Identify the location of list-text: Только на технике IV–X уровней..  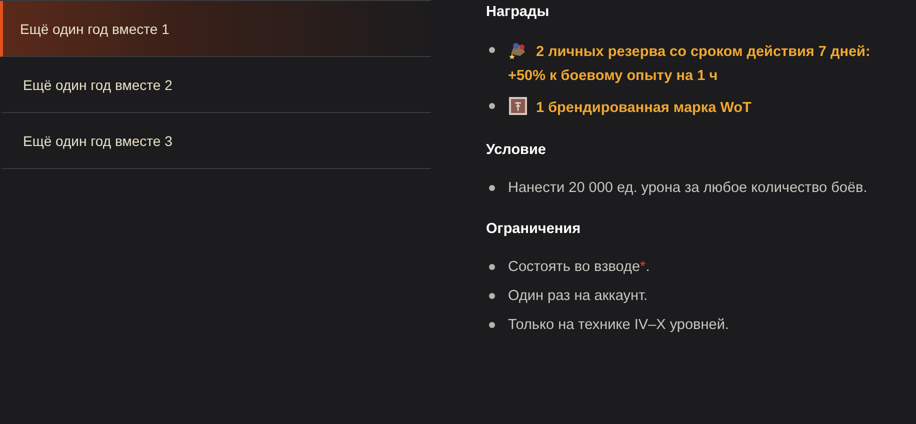
(618, 325).